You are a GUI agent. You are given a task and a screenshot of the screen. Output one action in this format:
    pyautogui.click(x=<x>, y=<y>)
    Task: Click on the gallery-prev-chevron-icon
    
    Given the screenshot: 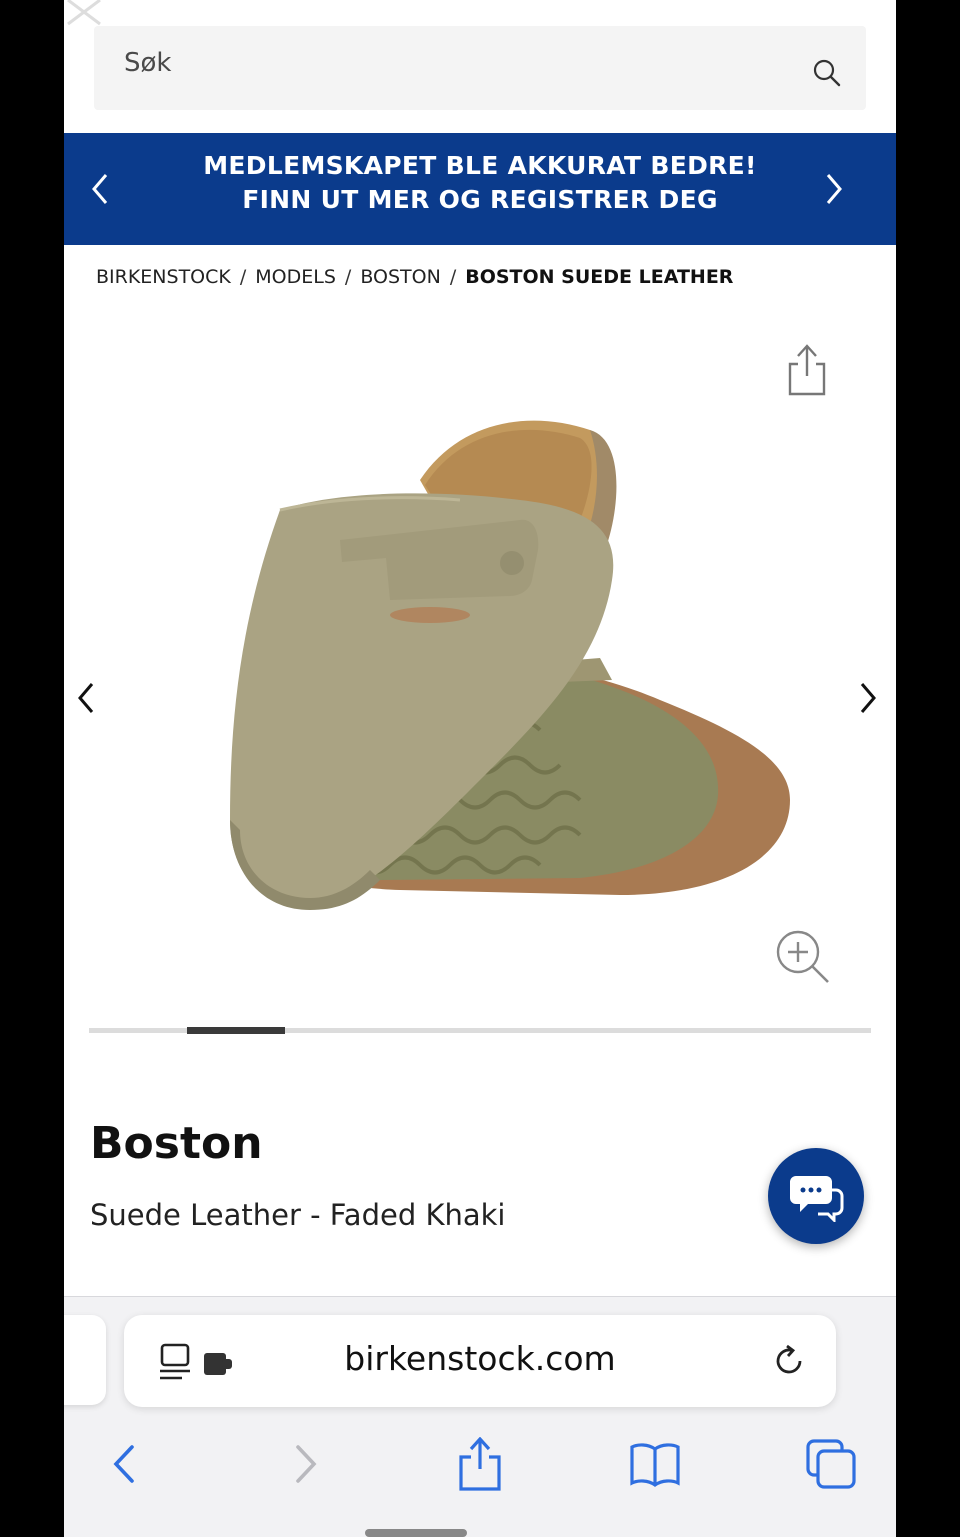 What is the action you would take?
    pyautogui.click(x=87, y=698)
    